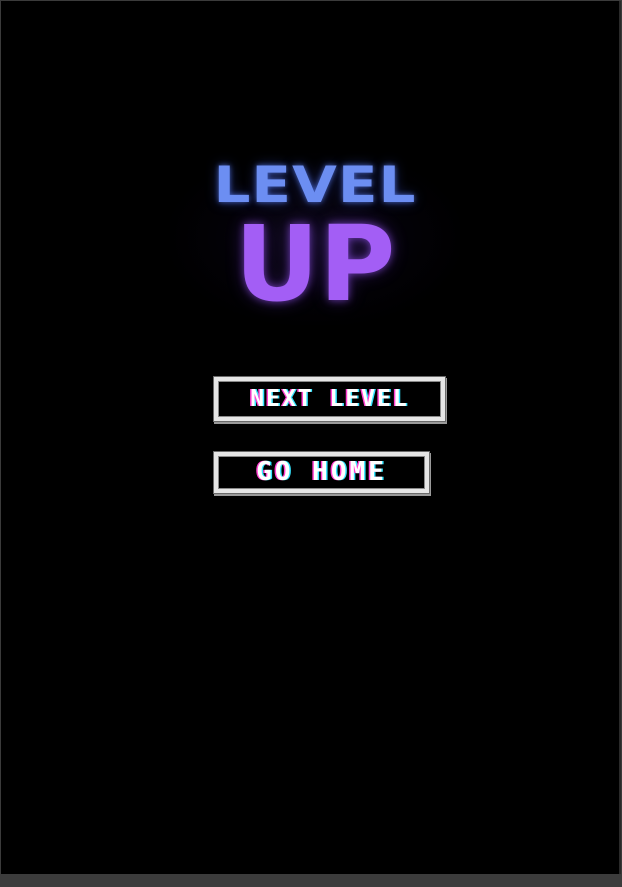  Describe the element at coordinates (311, 880) in the screenshot. I see `window-bottom-bar` at that location.